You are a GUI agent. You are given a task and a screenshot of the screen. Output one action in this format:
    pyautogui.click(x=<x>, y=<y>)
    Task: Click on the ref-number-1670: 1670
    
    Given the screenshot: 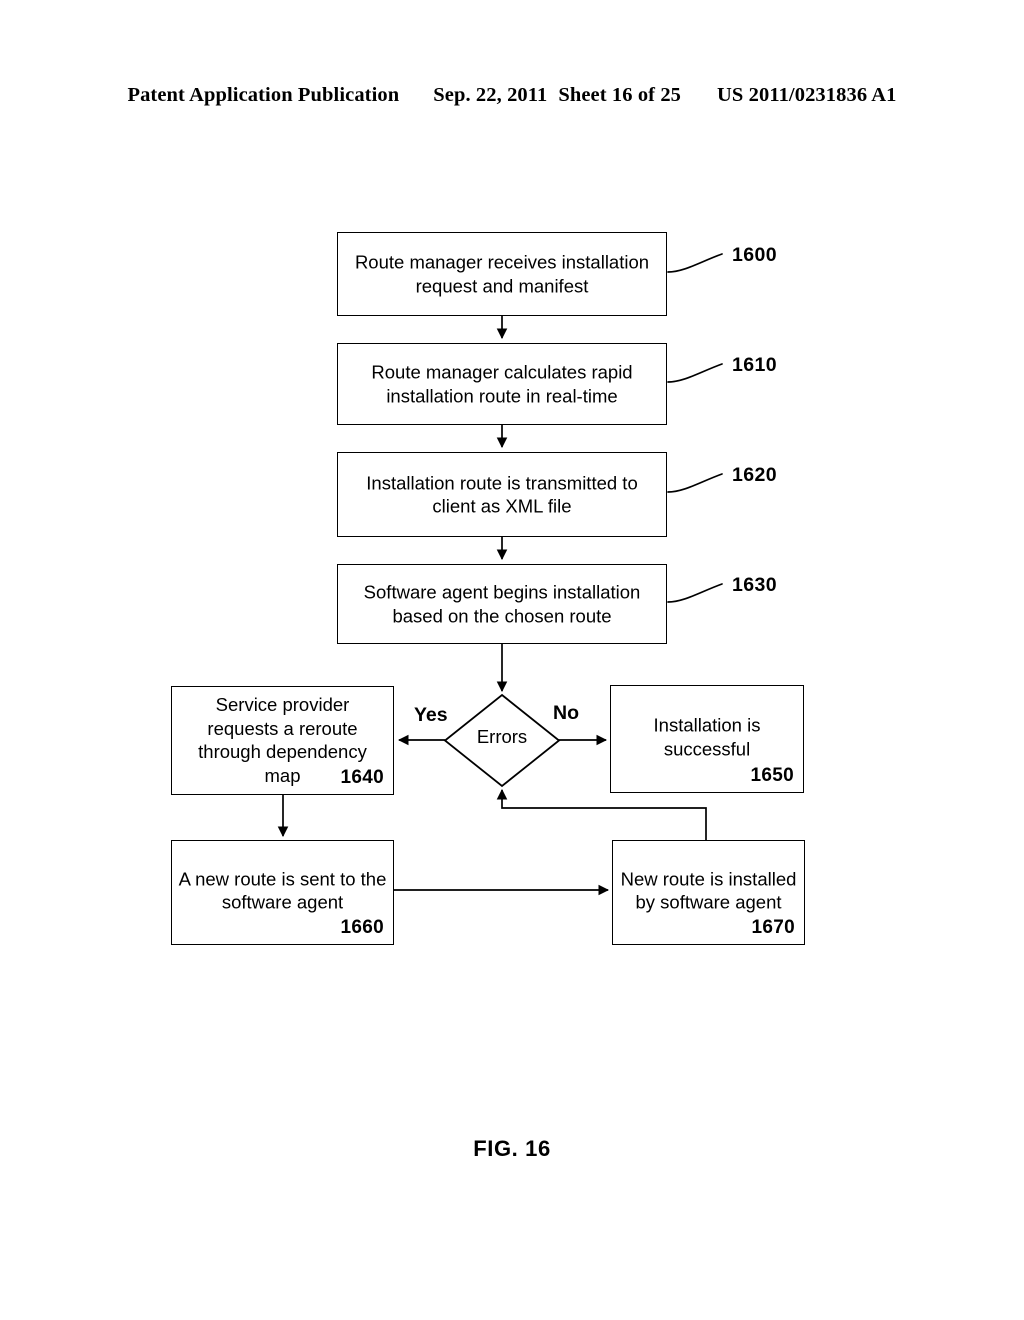 What is the action you would take?
    pyautogui.click(x=773, y=927)
    